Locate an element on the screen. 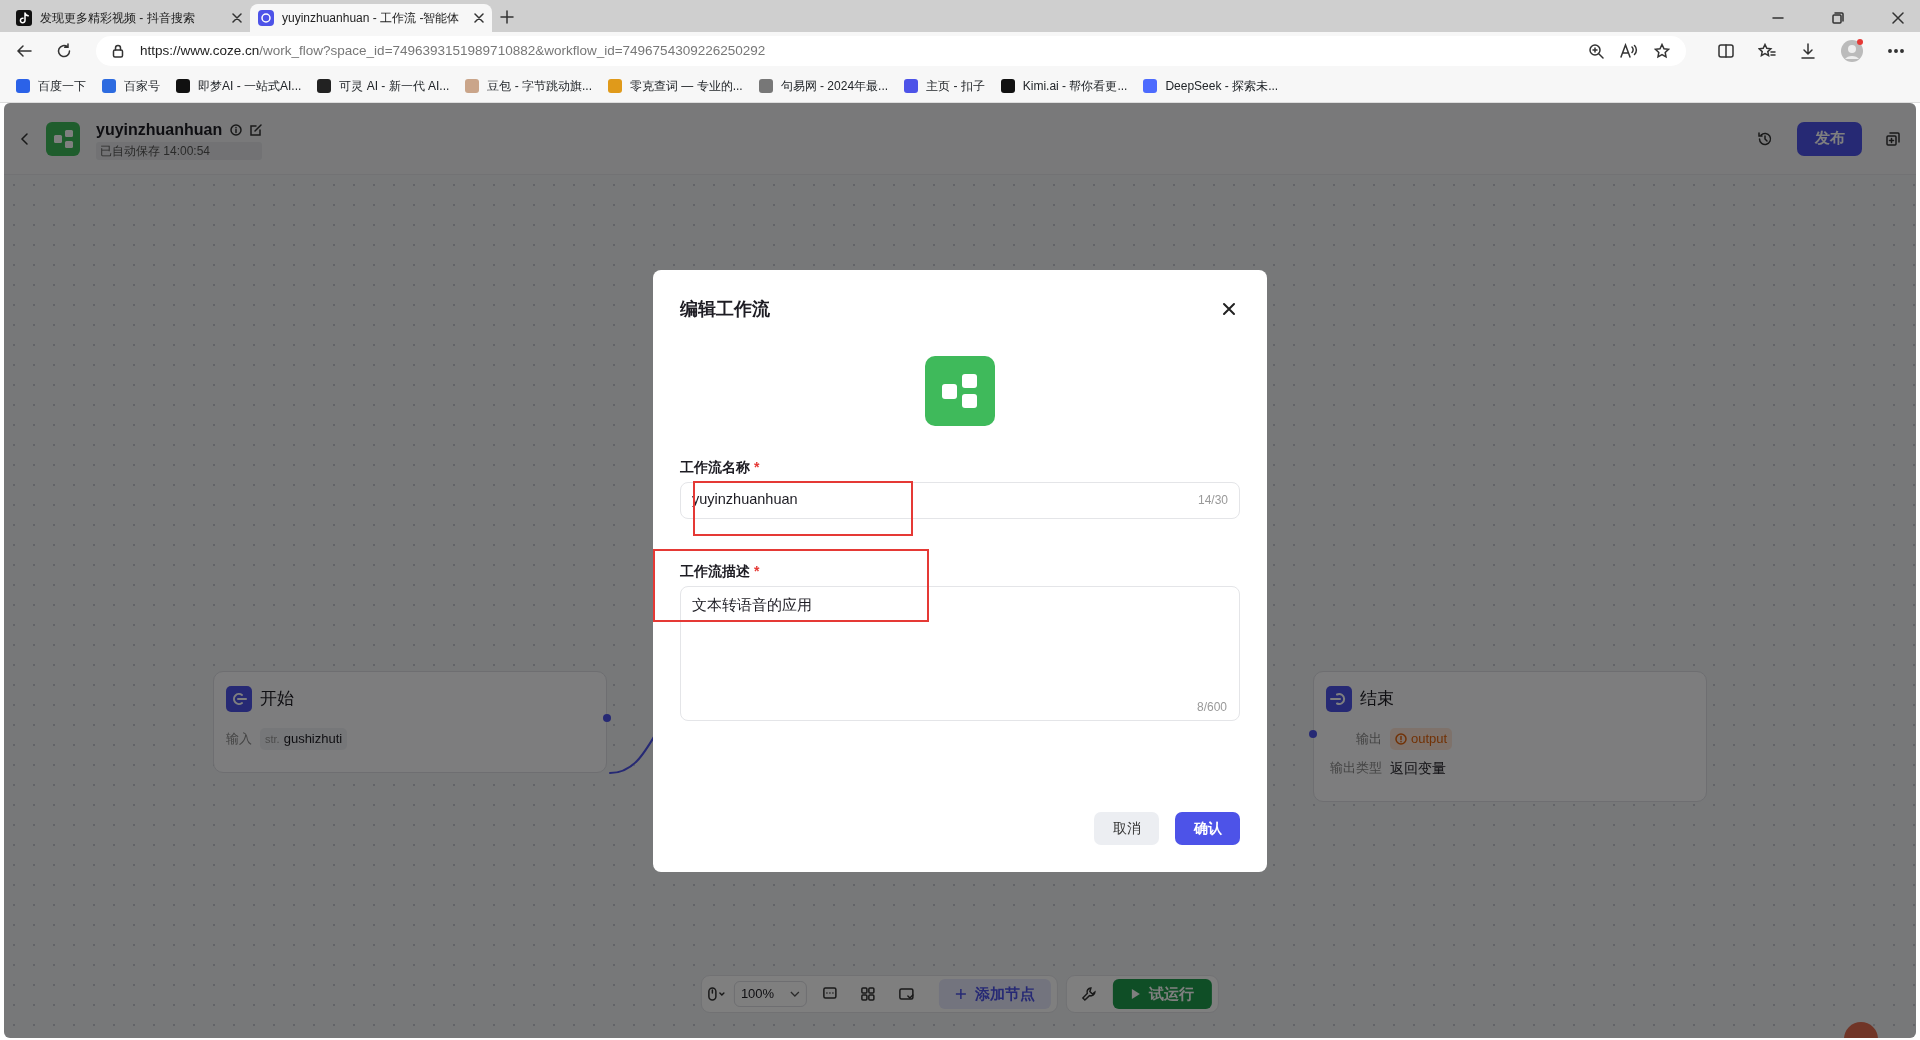  dialog-title: 编辑工作流 is located at coordinates (725, 309).